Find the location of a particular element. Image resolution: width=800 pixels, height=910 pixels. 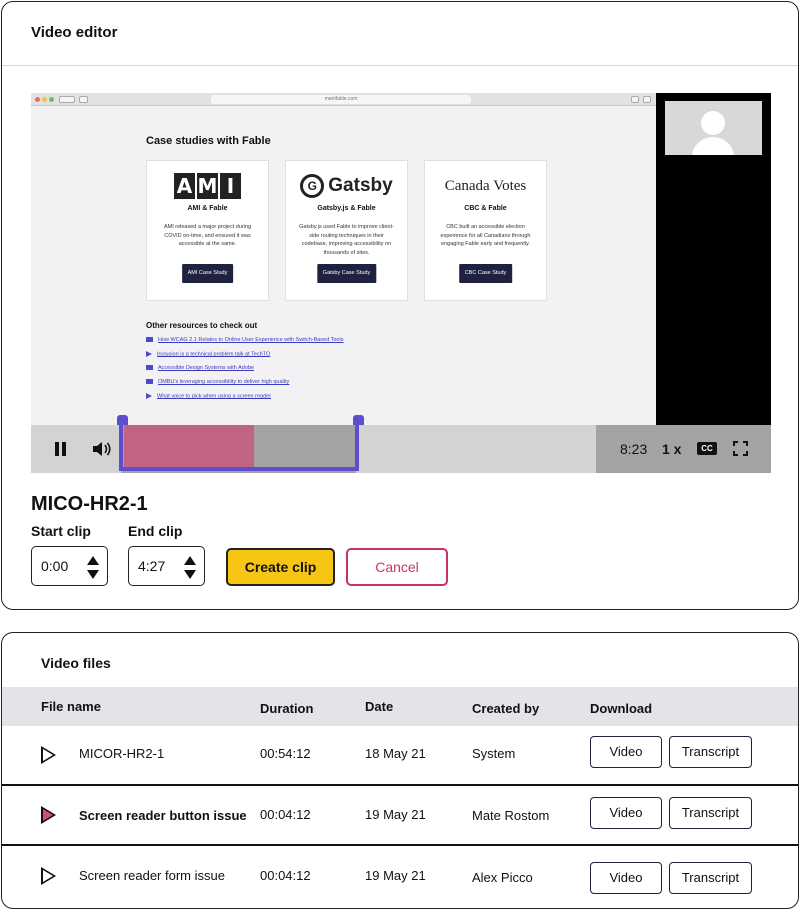

ami-case-study-button: AMI Case Study is located at coordinates (207, 273).